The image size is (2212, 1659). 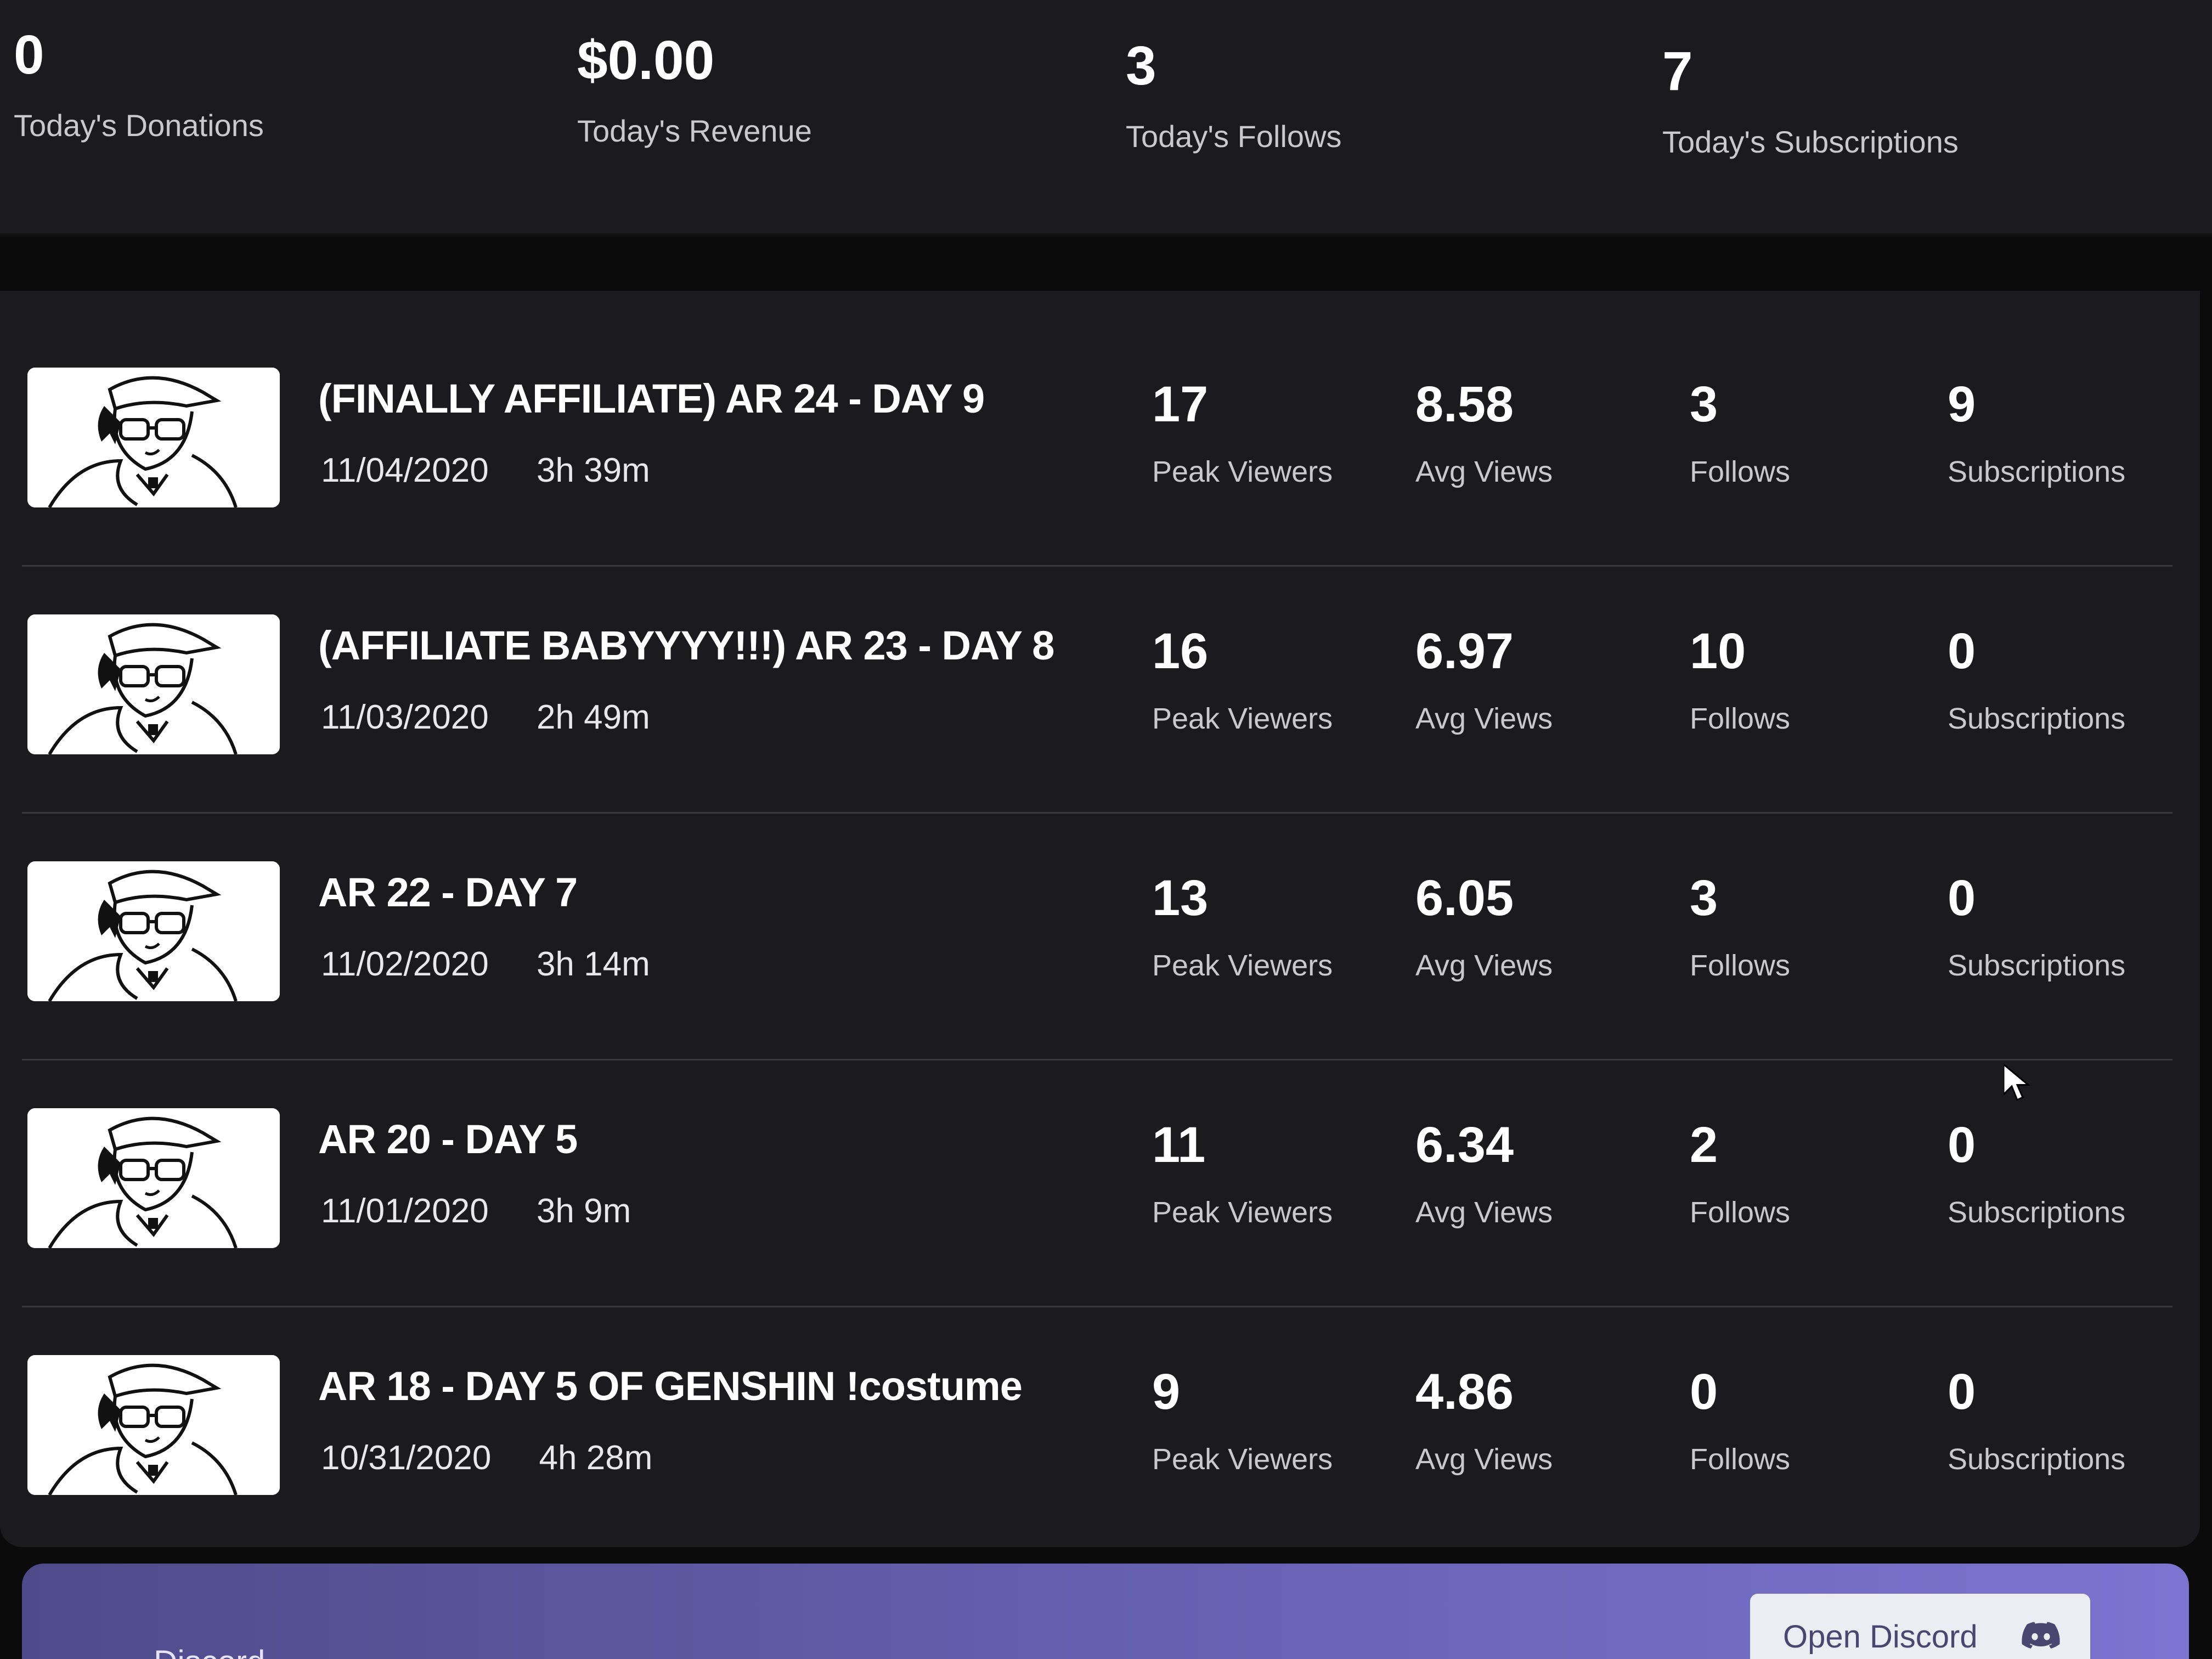 What do you see at coordinates (593, 717) in the screenshot?
I see `stream-duration: 2h 49m` at bounding box center [593, 717].